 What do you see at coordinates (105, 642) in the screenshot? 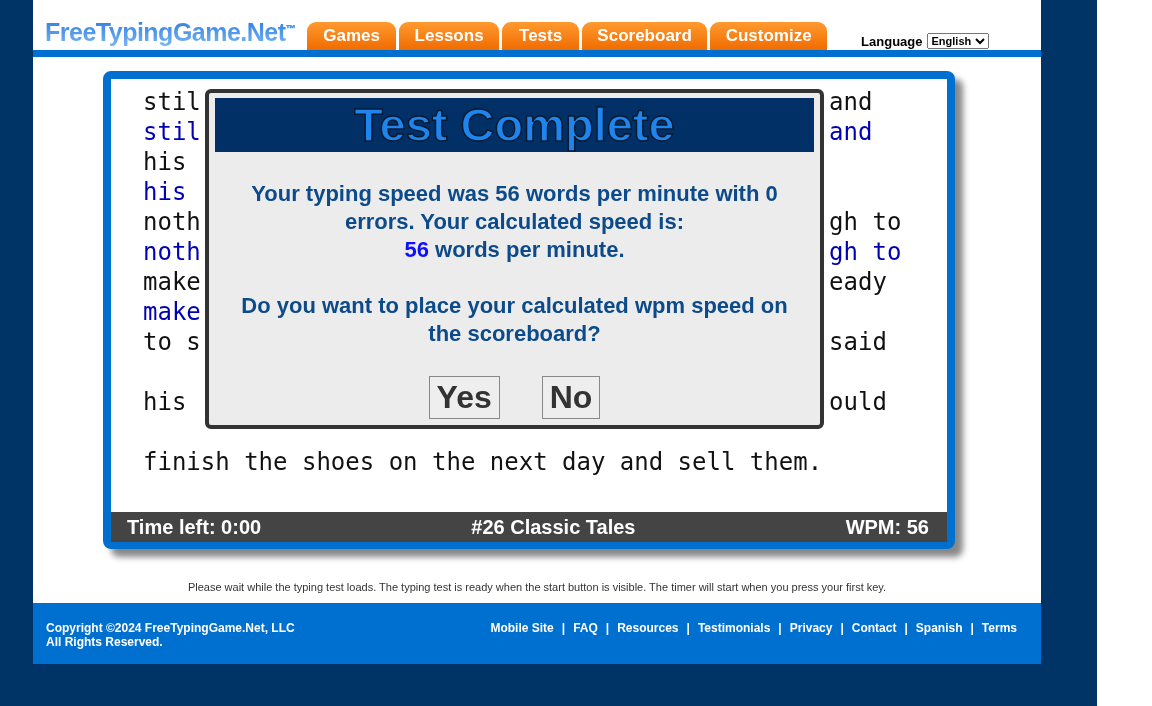
I see `rights-text: All Rights Reserved.` at bounding box center [105, 642].